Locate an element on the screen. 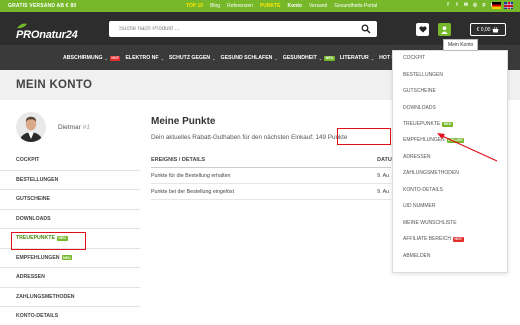 This screenshot has width=520, height=325. dropdown-item-label: BESTELLUNGEN is located at coordinates (423, 75).